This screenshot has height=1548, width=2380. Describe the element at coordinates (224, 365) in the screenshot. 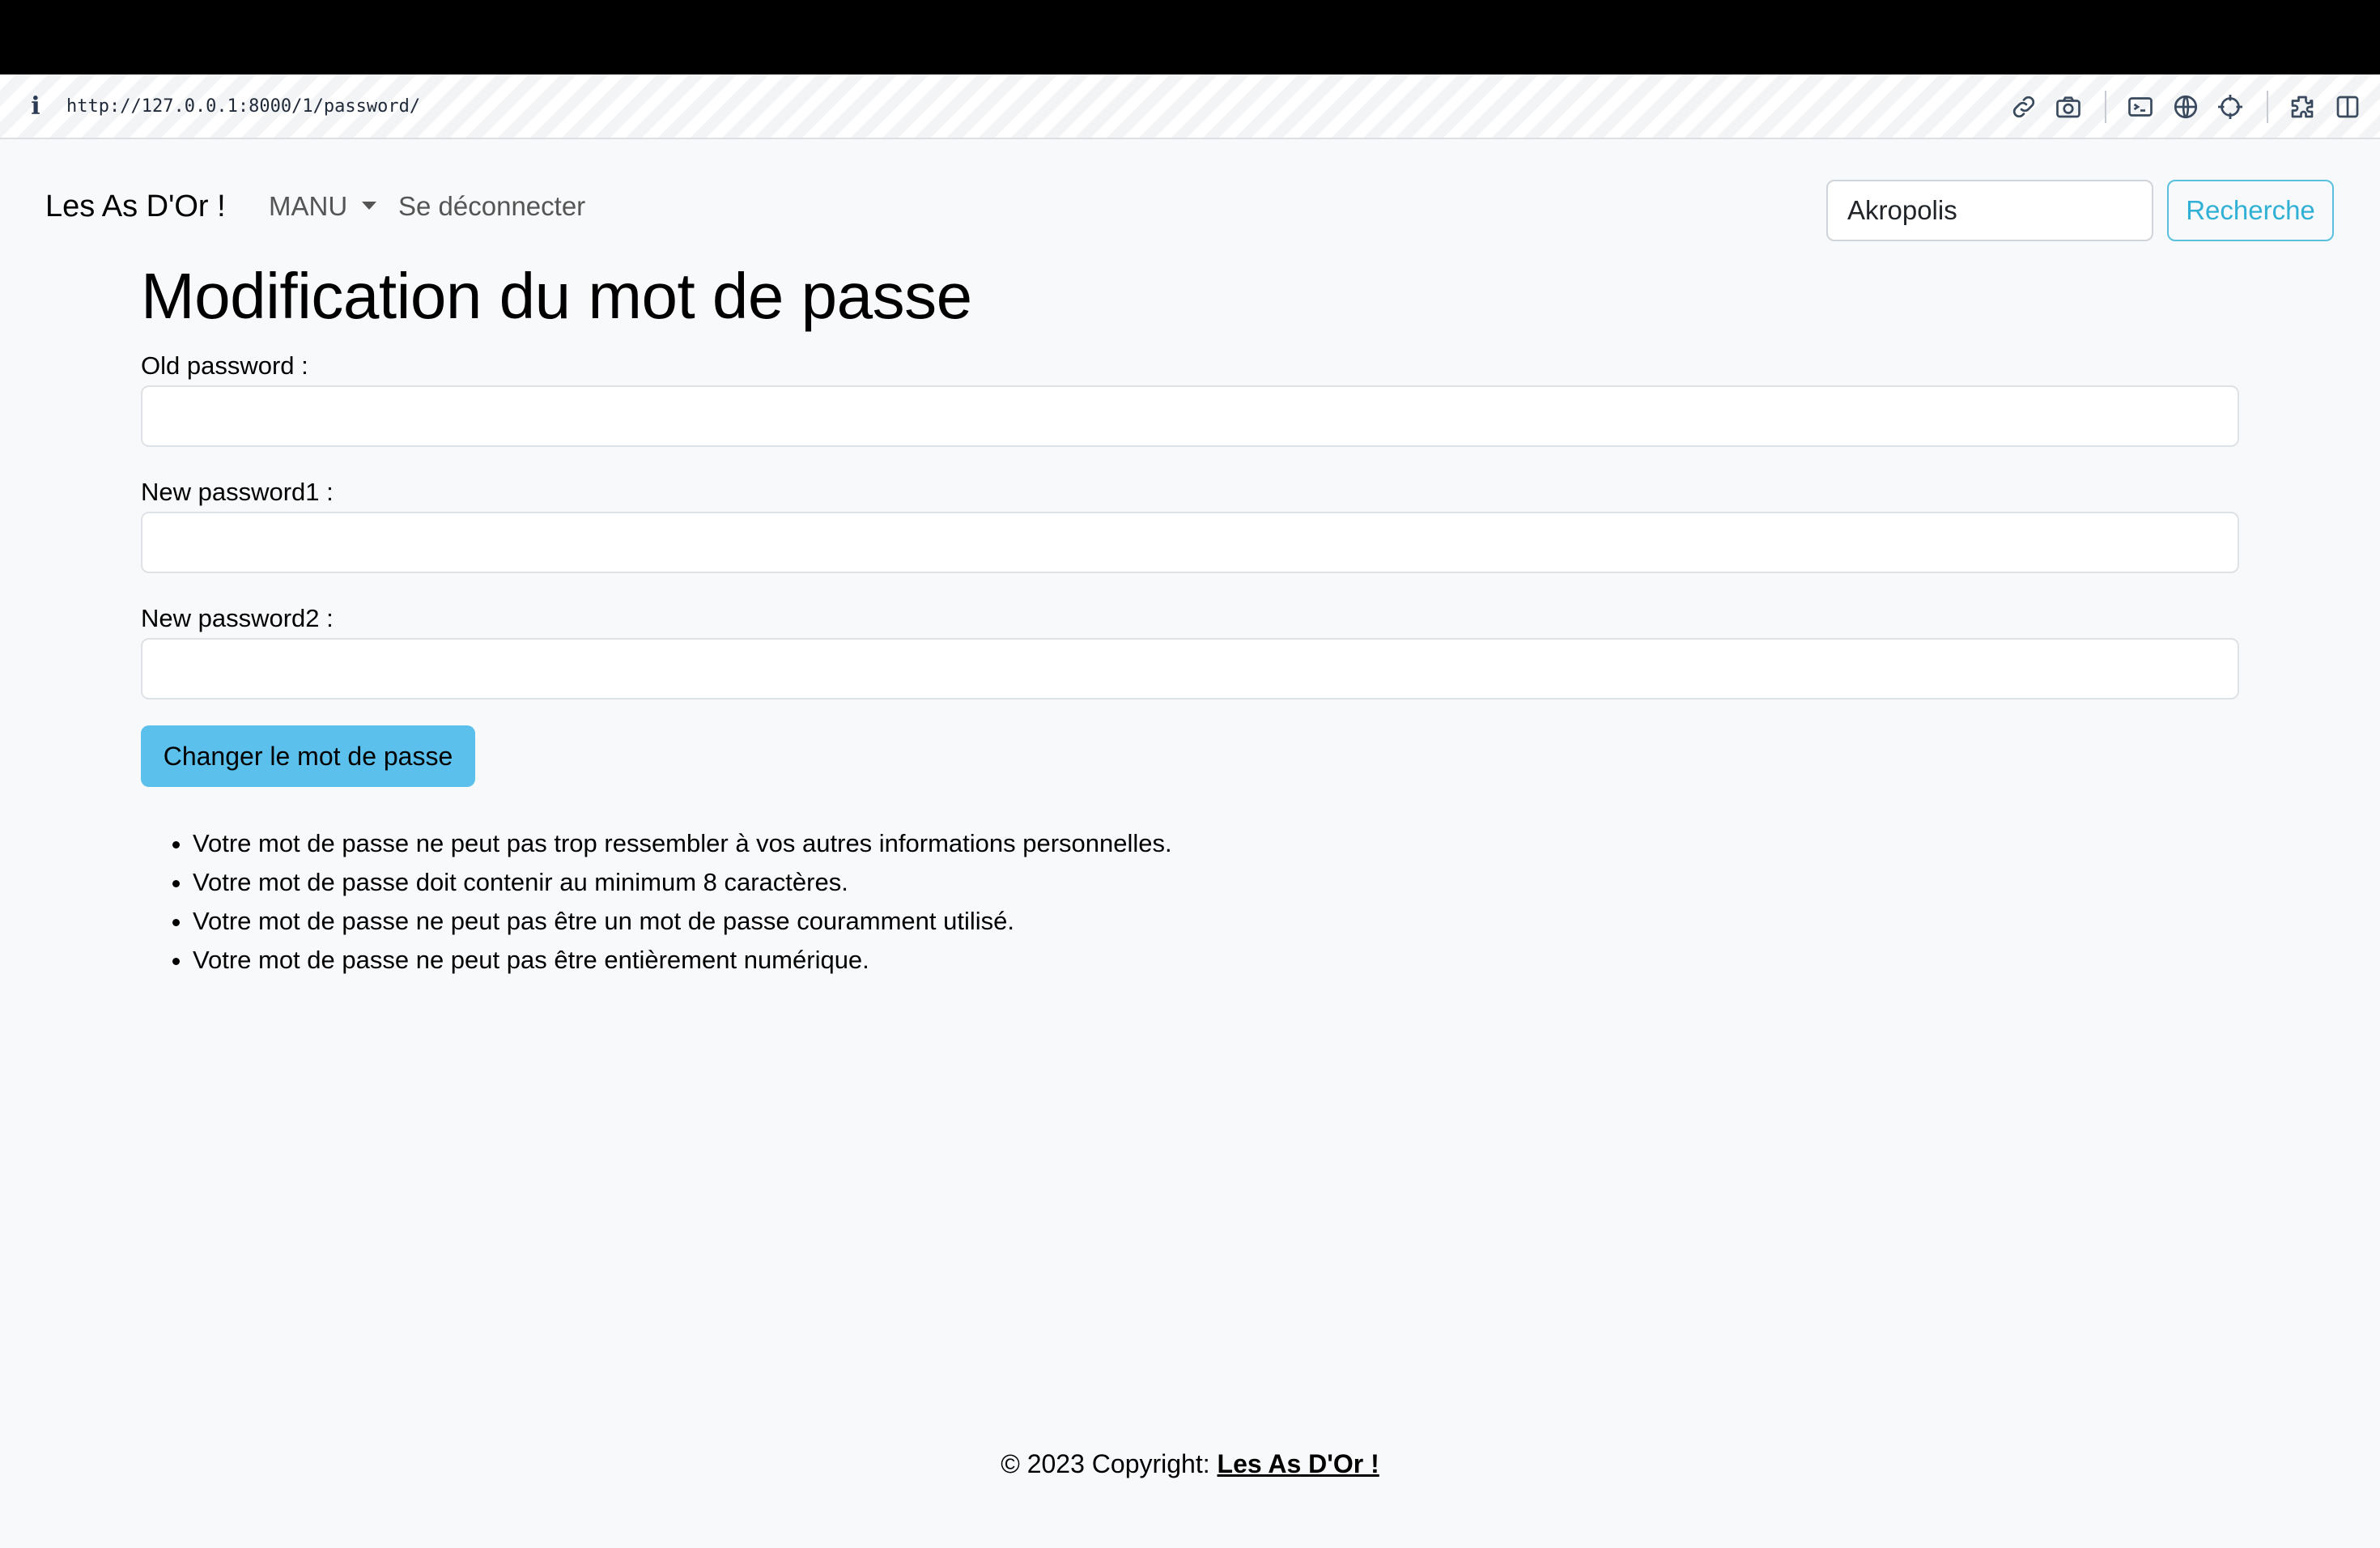

I see `old-password-label: Old password :` at that location.